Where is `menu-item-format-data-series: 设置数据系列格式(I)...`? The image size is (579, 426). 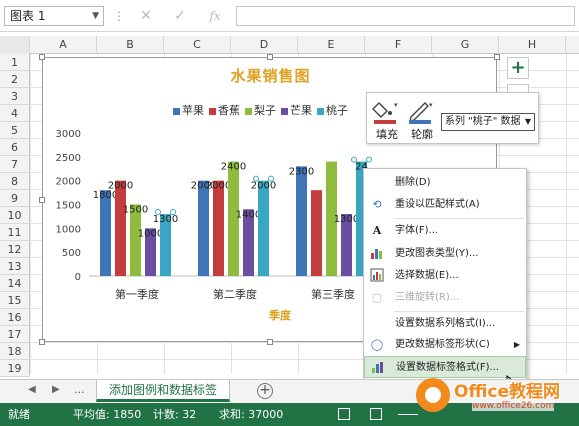 menu-item-format-data-series: 设置数据系列格式(I)... is located at coordinates (445, 324).